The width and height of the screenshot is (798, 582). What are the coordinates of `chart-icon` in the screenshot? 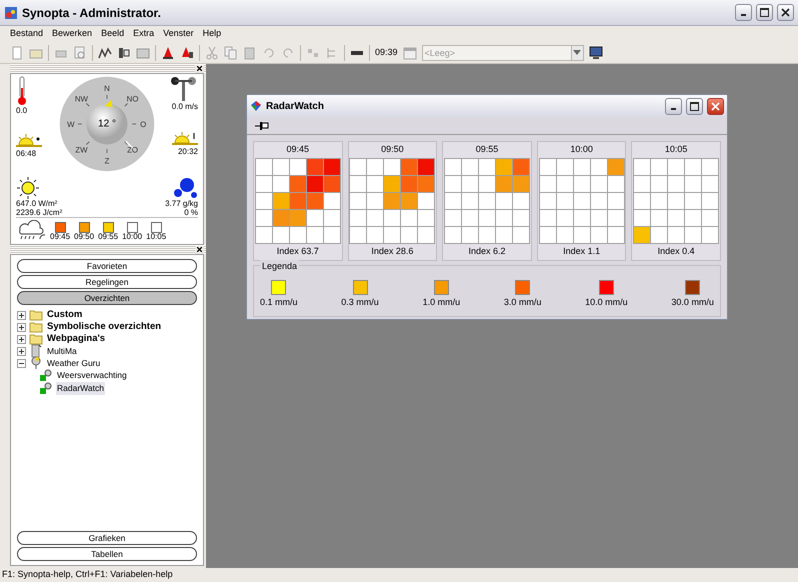 It's located at (105, 53).